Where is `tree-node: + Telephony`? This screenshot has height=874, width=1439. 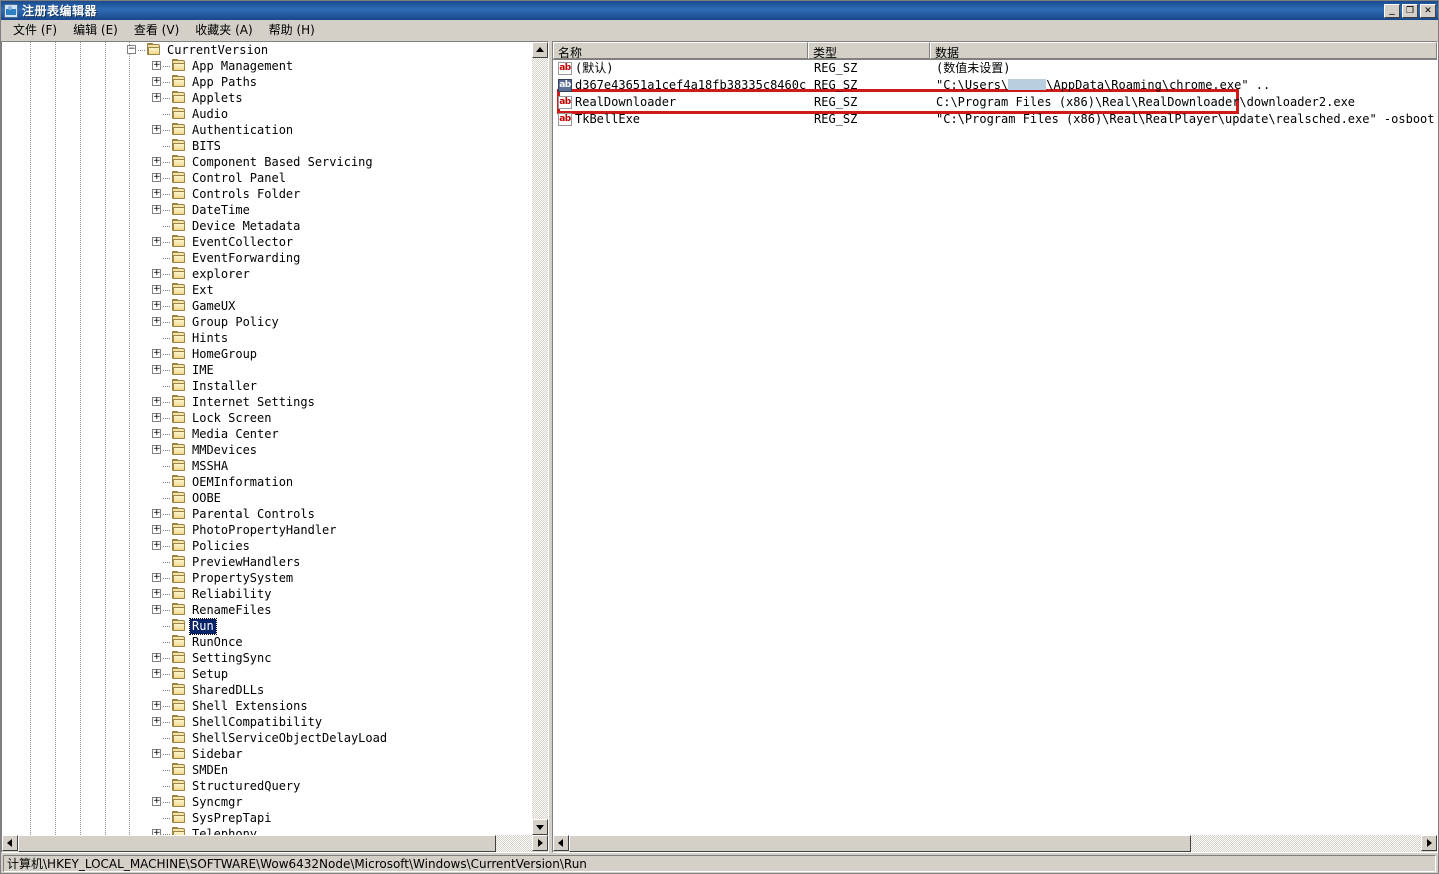
tree-node: + Telephony is located at coordinates (267, 830).